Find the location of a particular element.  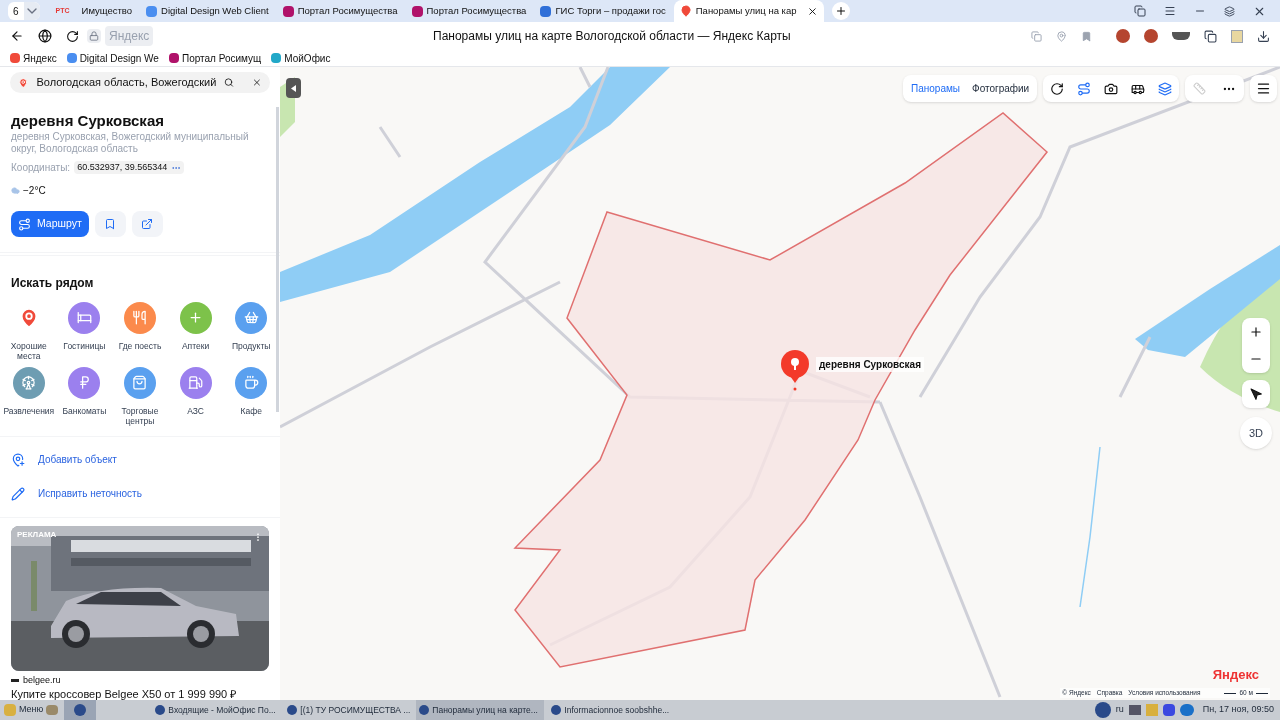

bookmark-link: Портал Росимущ is located at coordinates (215, 58).